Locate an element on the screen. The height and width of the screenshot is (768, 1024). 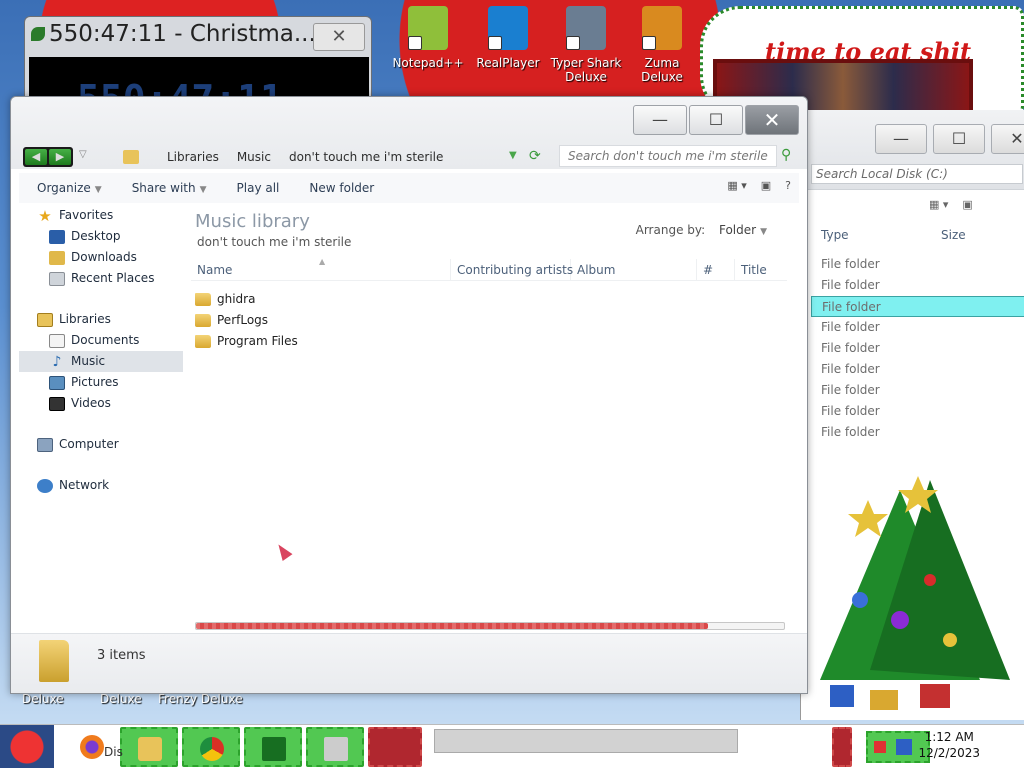
bg-maximize-button: ☐ is located at coordinates (959, 139).